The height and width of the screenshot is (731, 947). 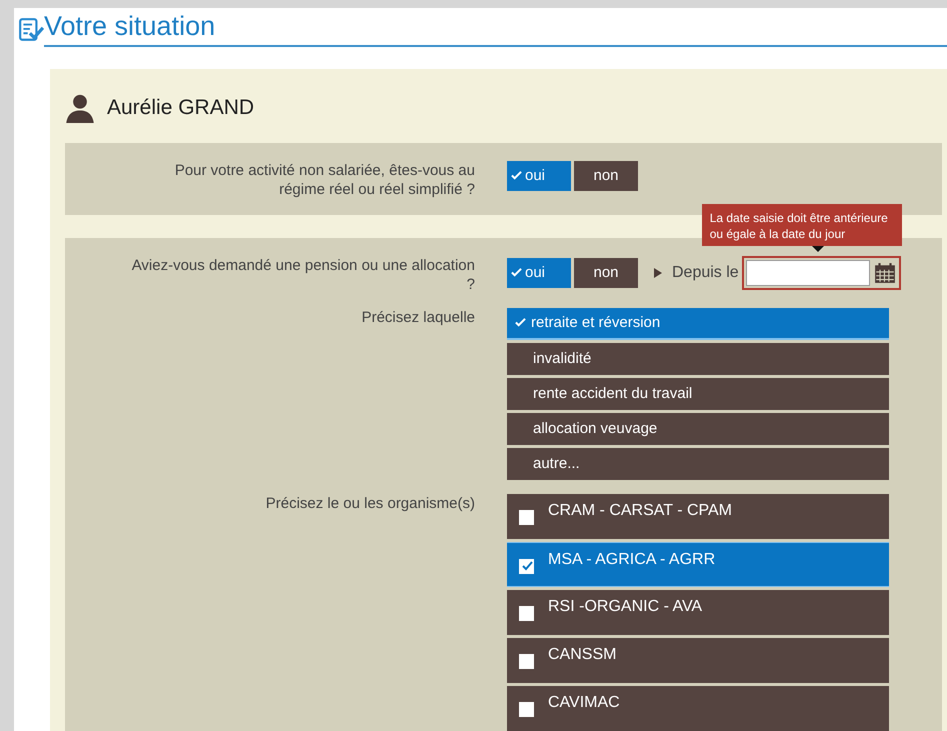 What do you see at coordinates (698, 428) in the screenshot?
I see `choice-option: allocation veuvage` at bounding box center [698, 428].